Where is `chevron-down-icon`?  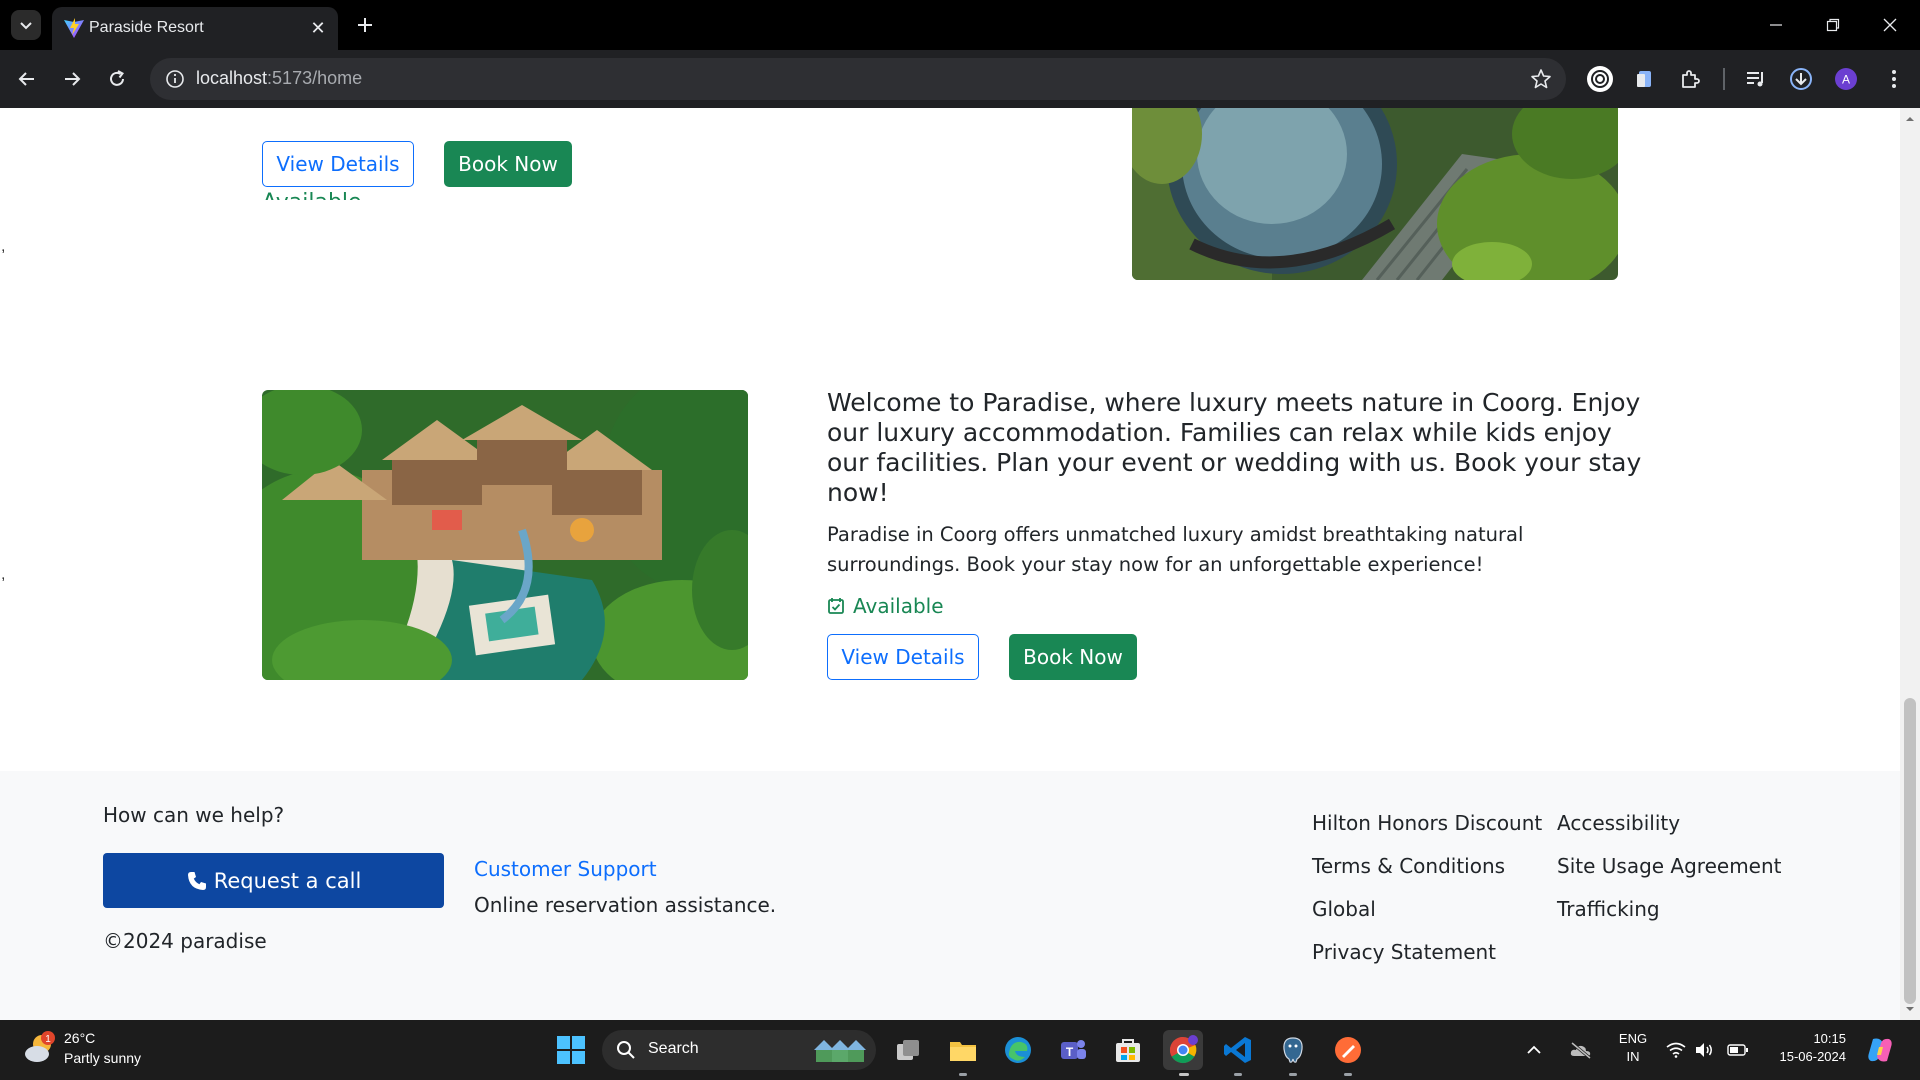
chevron-down-icon is located at coordinates (26, 26).